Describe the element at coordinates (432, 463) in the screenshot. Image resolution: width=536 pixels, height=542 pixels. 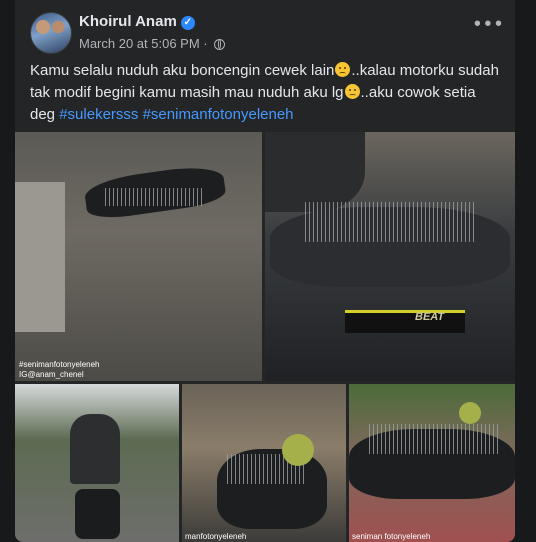
I see `photo-seat-with-fruit: seniman fotonyeleneh` at that location.